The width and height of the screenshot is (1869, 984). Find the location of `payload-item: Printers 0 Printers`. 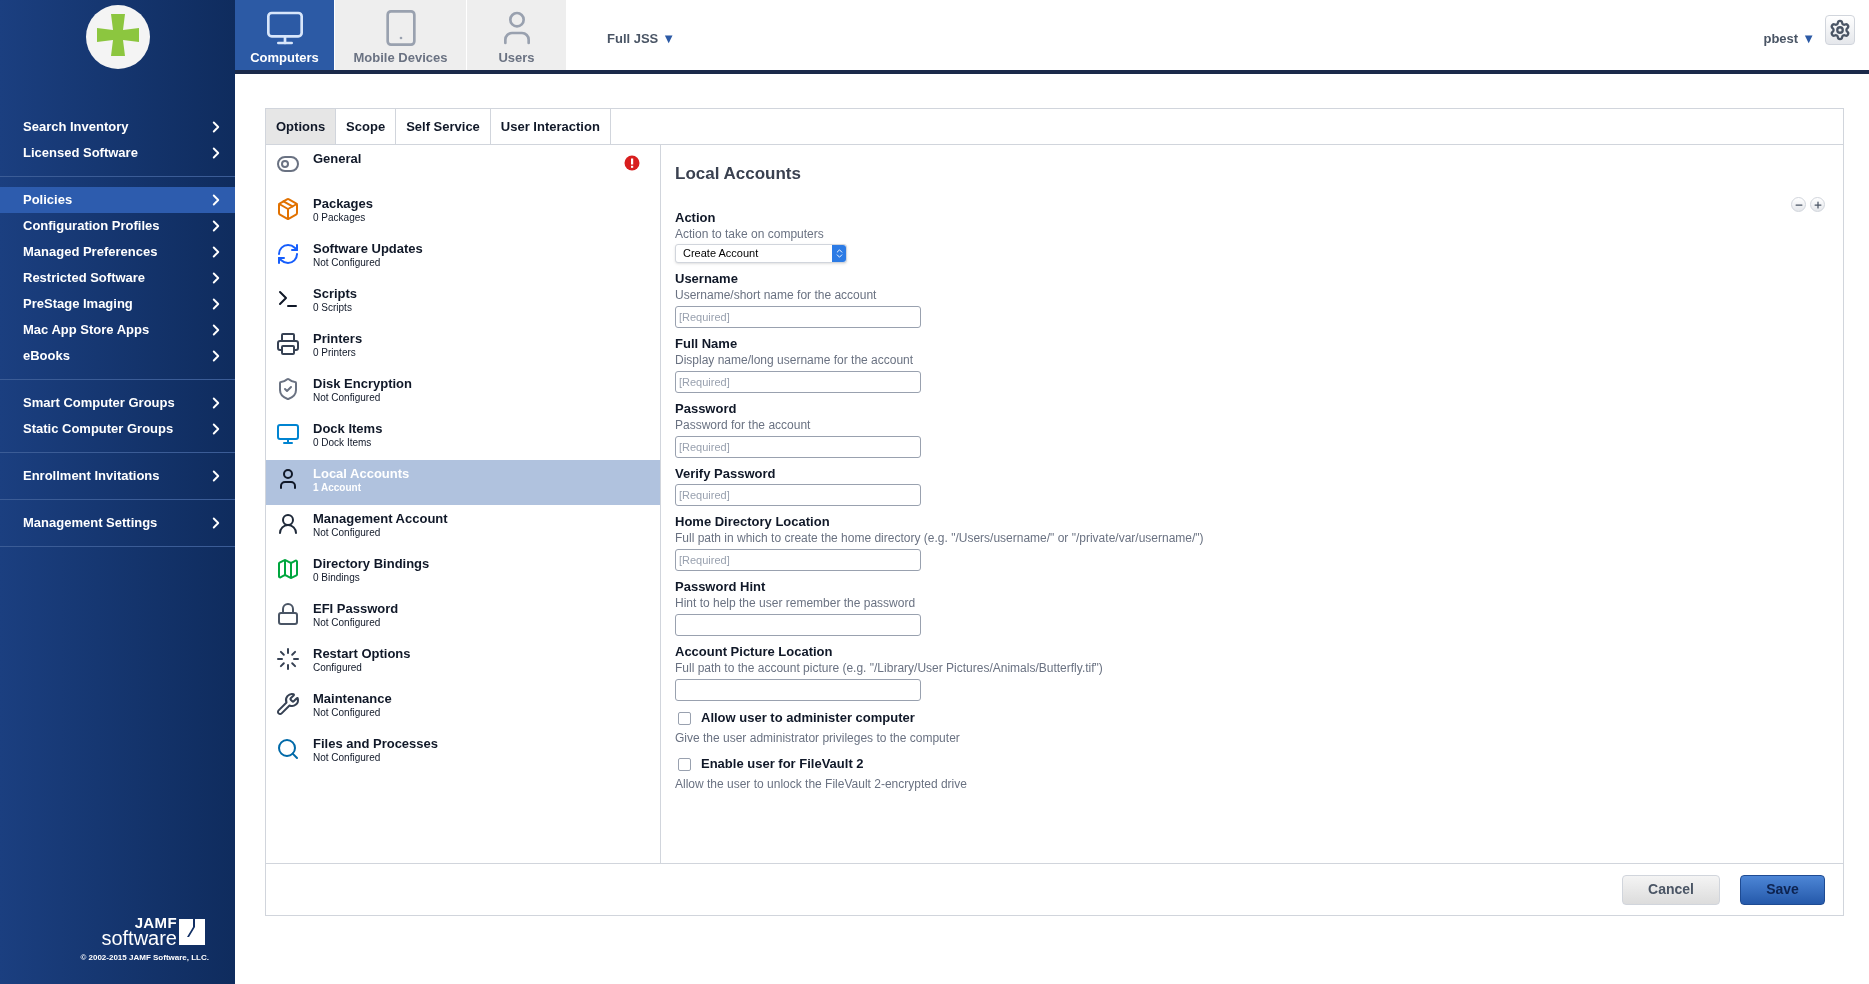

payload-item: Printers 0 Printers is located at coordinates (463, 347).